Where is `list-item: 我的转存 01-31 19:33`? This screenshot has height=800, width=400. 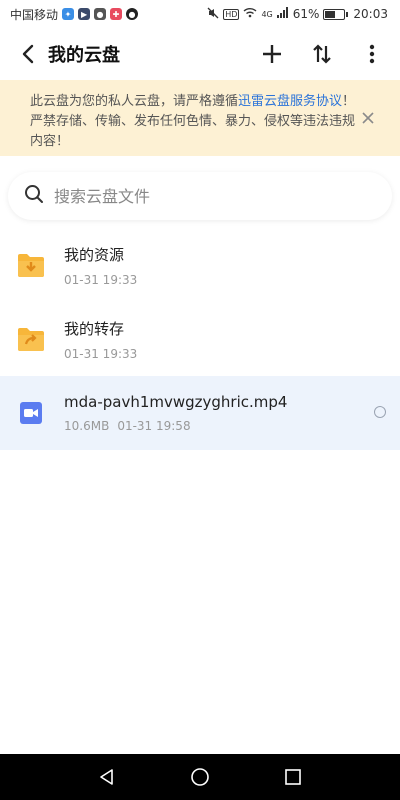
list-item: 我的转存 01-31 19:33 is located at coordinates (200, 339).